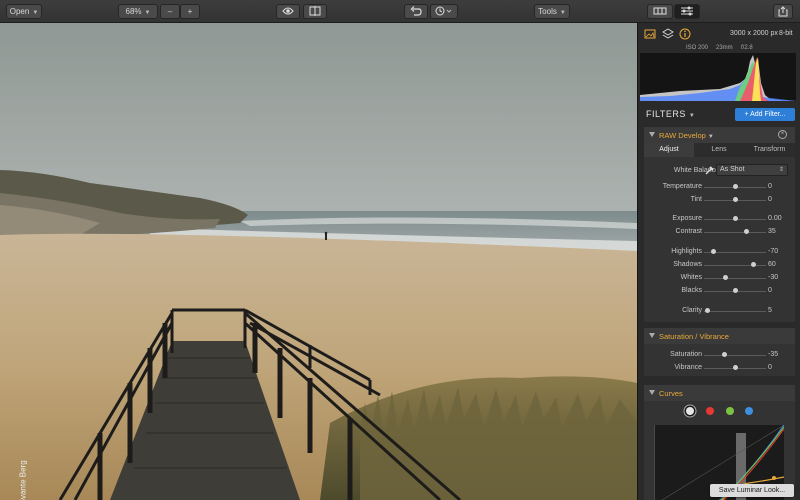  Describe the element at coordinates (19, 11) in the screenshot. I see `open-label: Open` at that location.